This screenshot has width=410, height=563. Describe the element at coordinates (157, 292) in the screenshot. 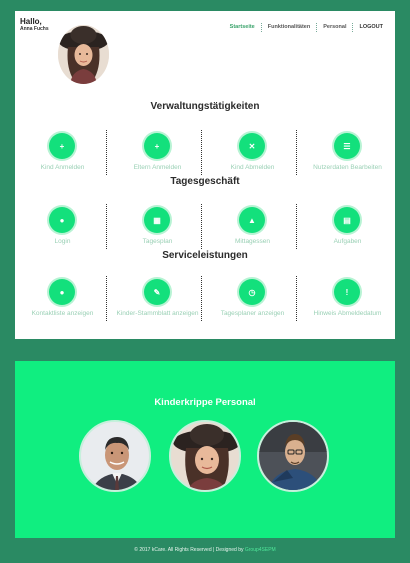

I see `pencil-icon: ✎` at that location.